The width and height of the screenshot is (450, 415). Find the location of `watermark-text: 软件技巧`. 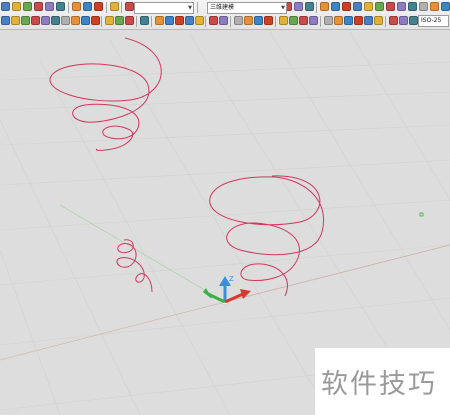

watermark-text: 软件技巧 is located at coordinates (379, 384).